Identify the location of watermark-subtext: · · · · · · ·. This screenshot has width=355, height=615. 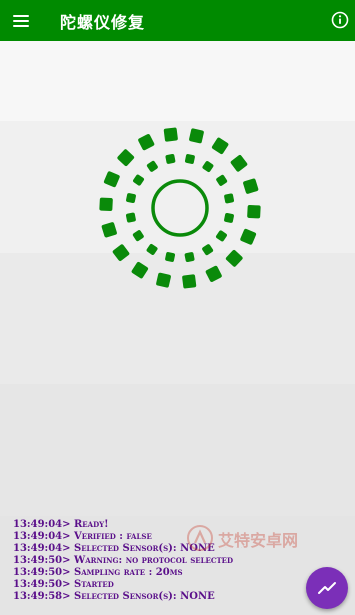
(237, 548).